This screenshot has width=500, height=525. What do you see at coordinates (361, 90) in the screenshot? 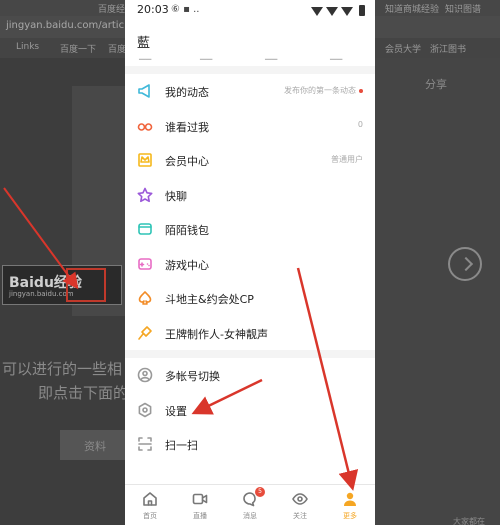
I see `unread-dot` at bounding box center [361, 90].